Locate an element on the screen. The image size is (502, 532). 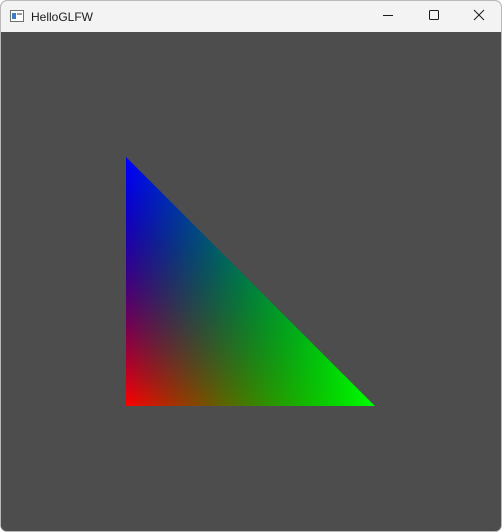
window-title: HelloGLFW is located at coordinates (62, 17).